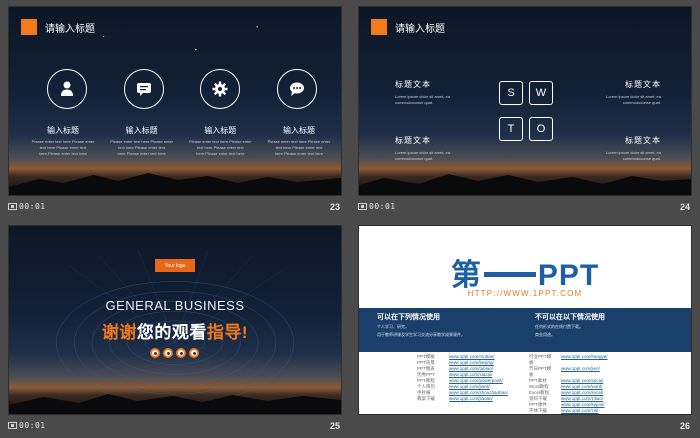  I want to click on link-key: 行业PPT模板, so click(540, 359).